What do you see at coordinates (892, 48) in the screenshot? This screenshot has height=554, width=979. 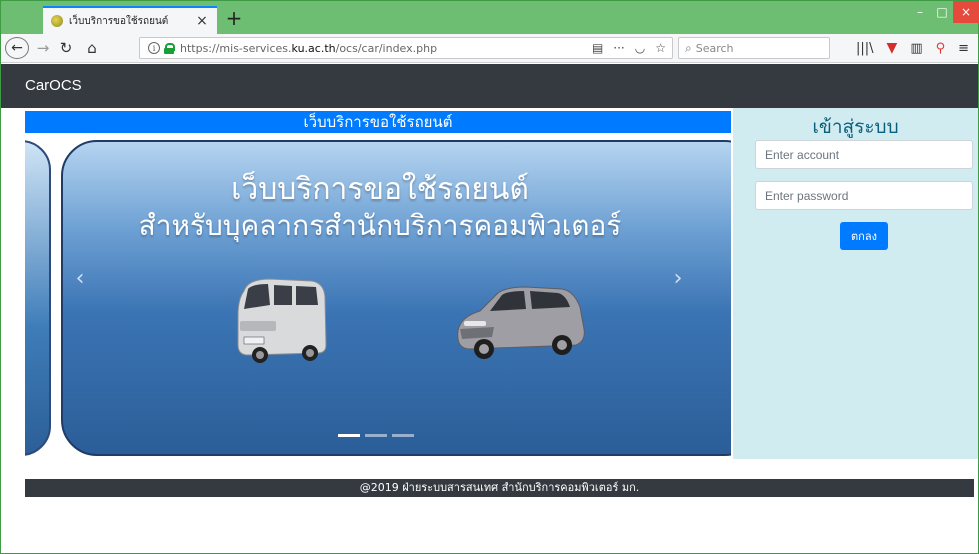 I see `shield-icon: ▼` at bounding box center [892, 48].